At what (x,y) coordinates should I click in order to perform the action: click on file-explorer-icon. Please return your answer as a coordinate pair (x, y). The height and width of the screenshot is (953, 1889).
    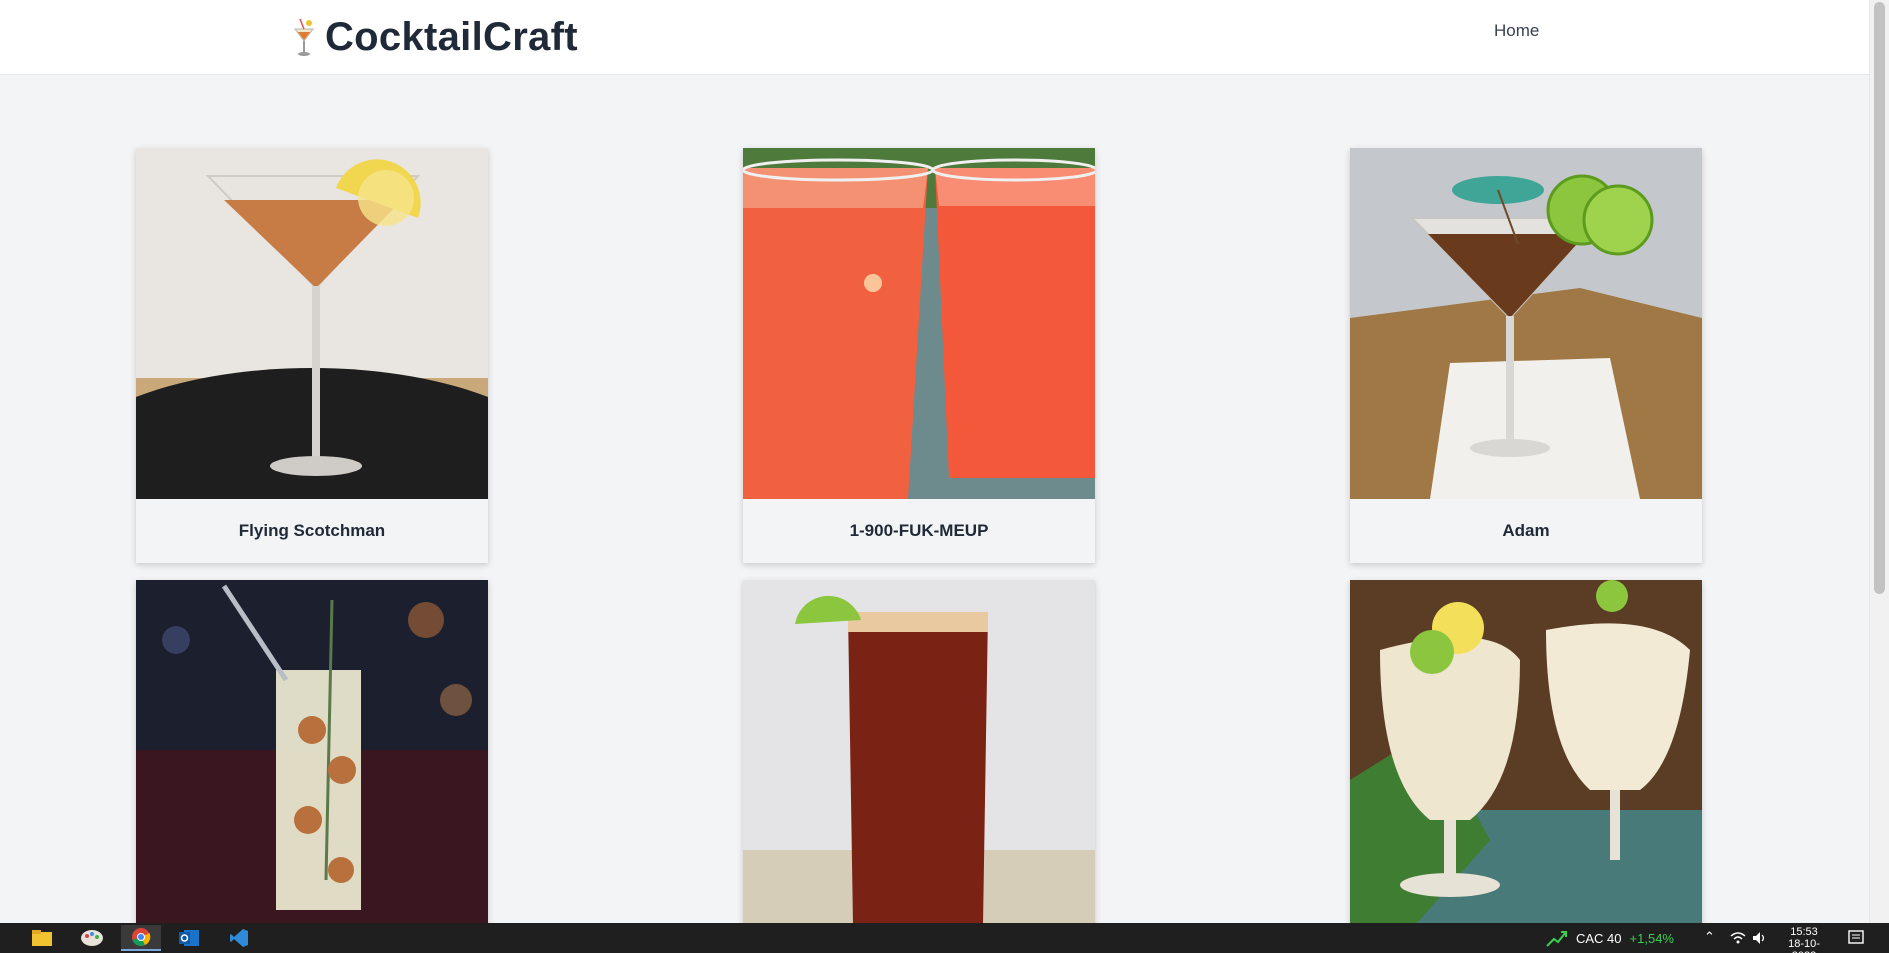
    Looking at the image, I should click on (42, 938).